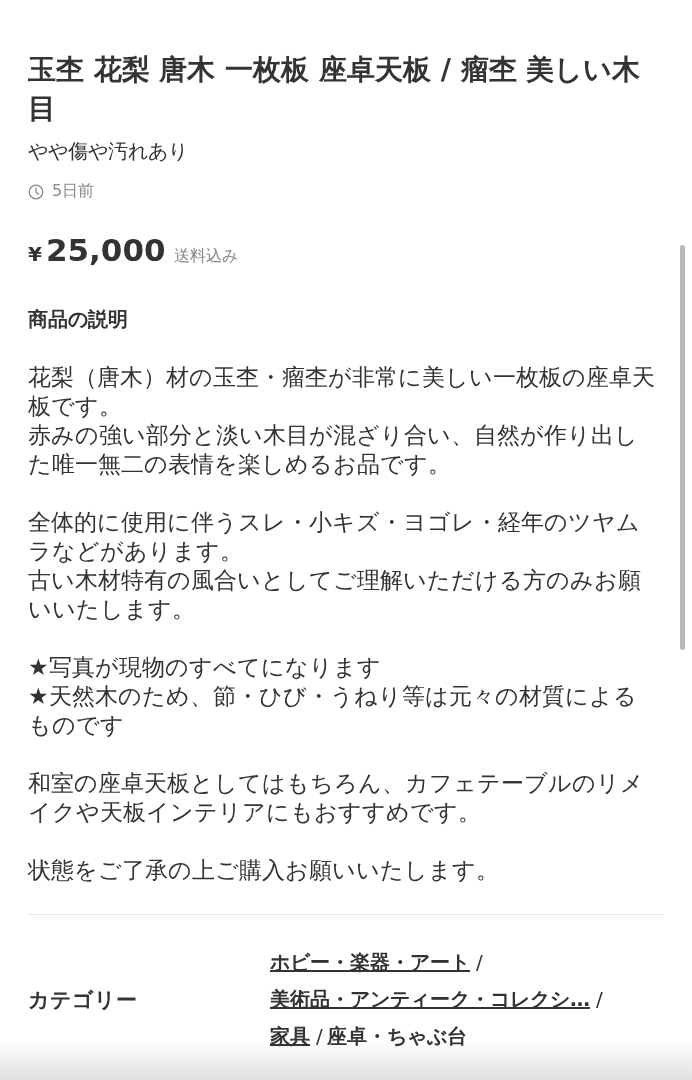 This screenshot has width=692, height=1080. I want to click on description-text: ★写真が現物のすべてになります, so click(205, 667).